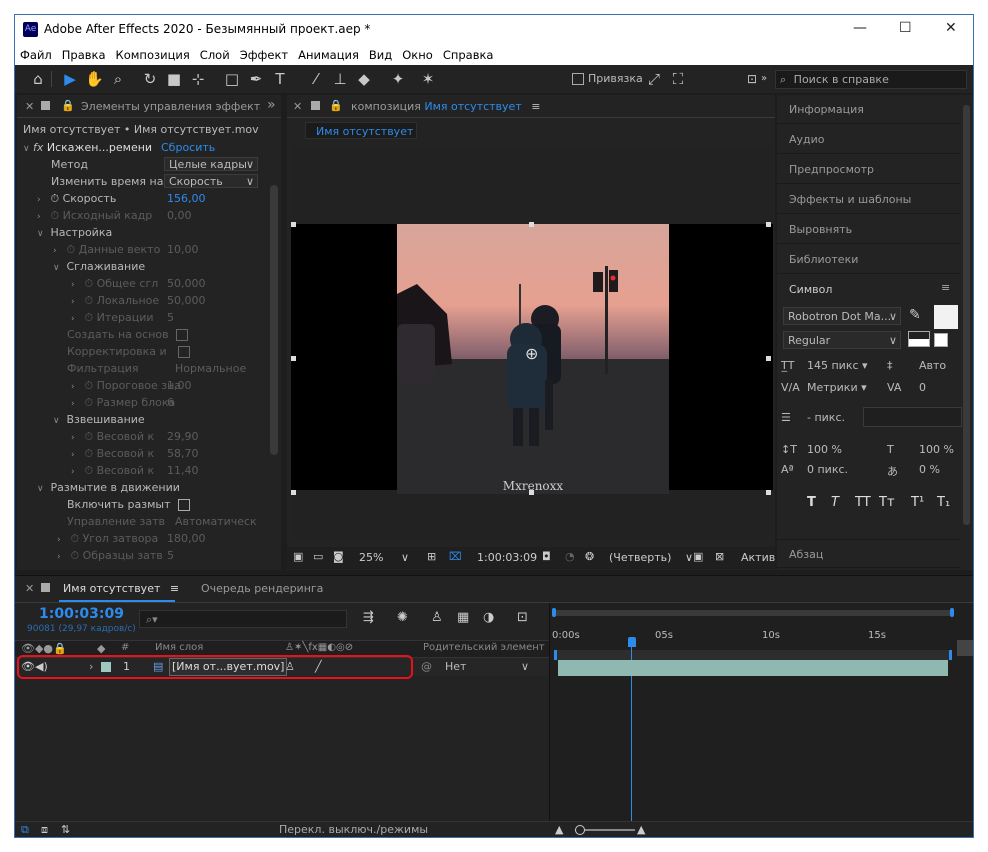  Describe the element at coordinates (338, 556) in the screenshot. I see `mask-icon: ◙` at that location.